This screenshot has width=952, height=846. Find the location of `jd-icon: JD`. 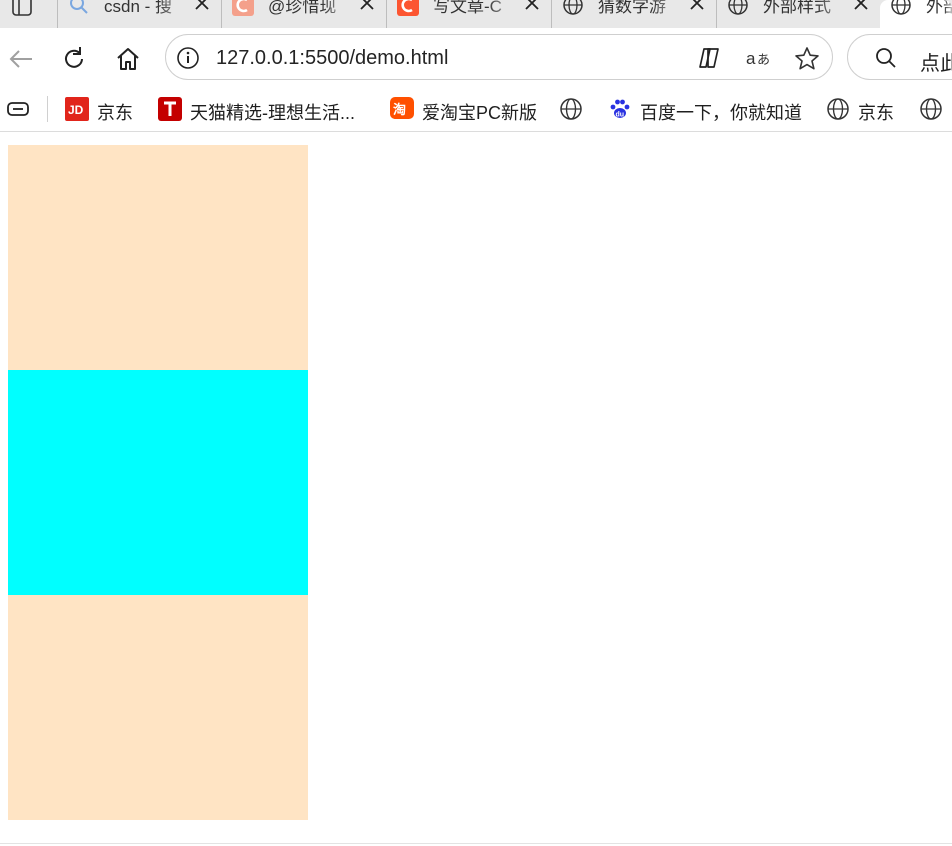

jd-icon: JD is located at coordinates (77, 109).